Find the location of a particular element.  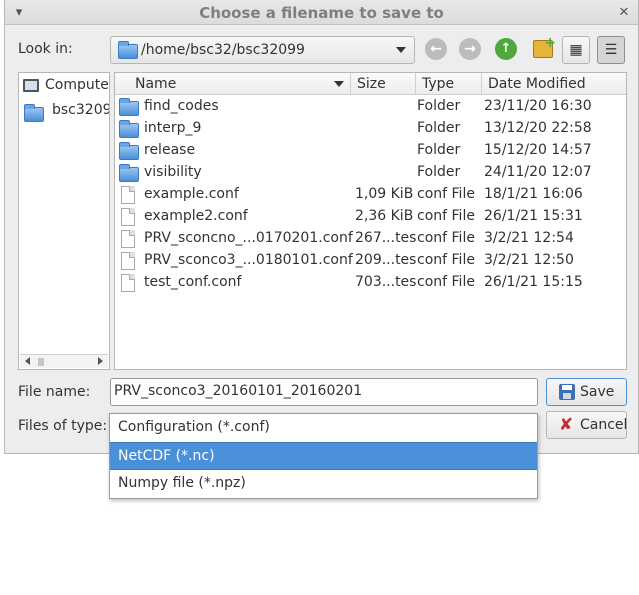

forward-button: → is located at coordinates (470, 49).